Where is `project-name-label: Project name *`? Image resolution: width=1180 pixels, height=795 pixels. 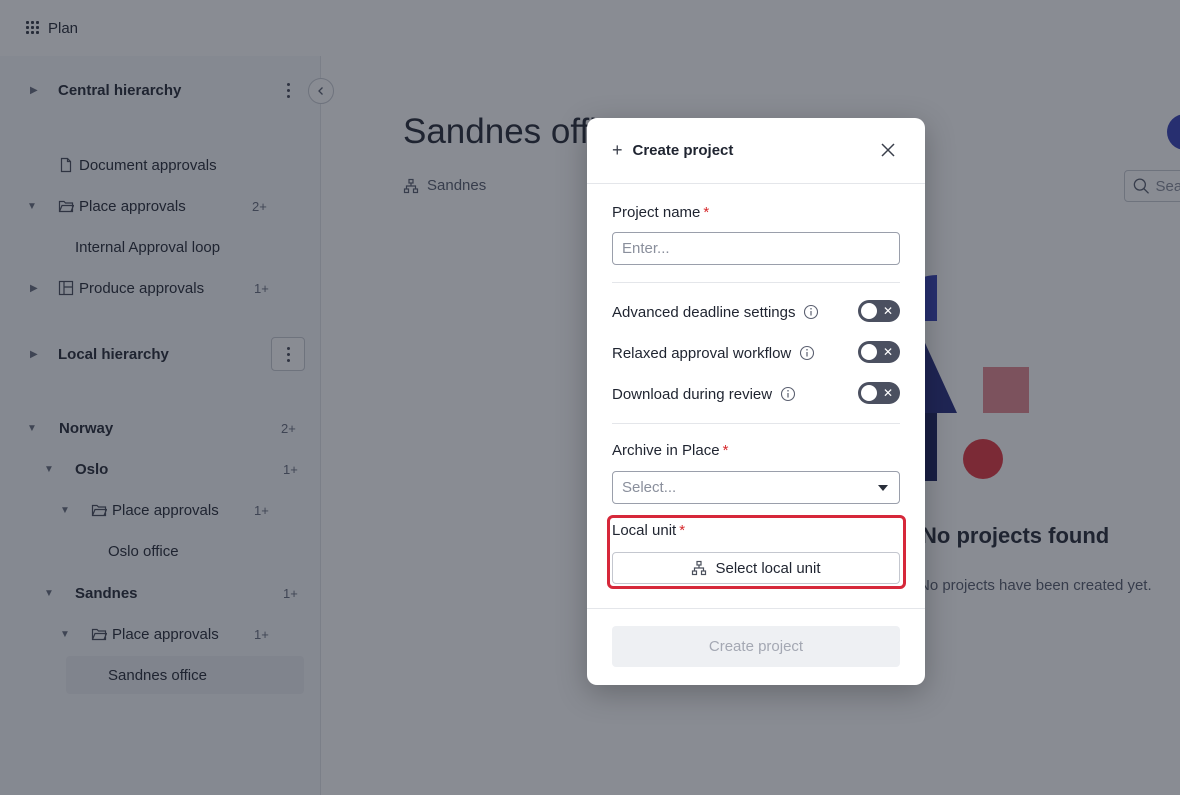 project-name-label: Project name * is located at coordinates (660, 212).